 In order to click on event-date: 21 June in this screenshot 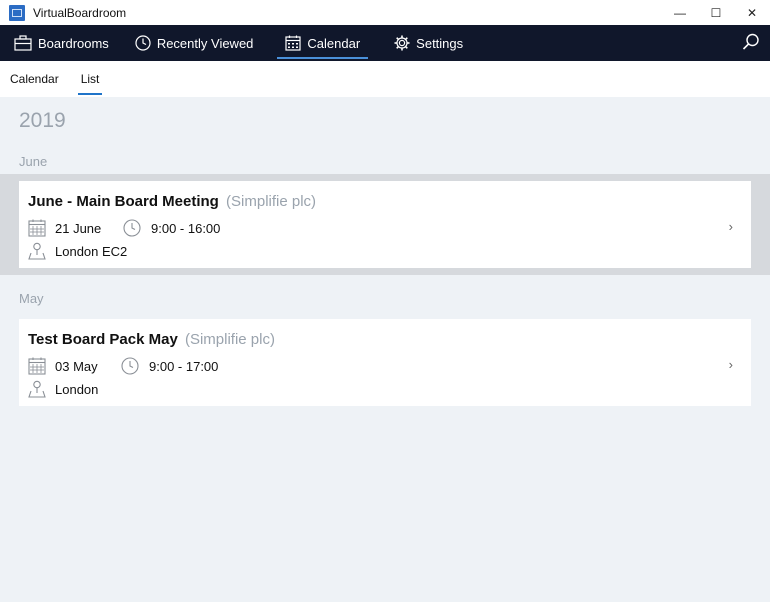, I will do `click(78, 228)`.